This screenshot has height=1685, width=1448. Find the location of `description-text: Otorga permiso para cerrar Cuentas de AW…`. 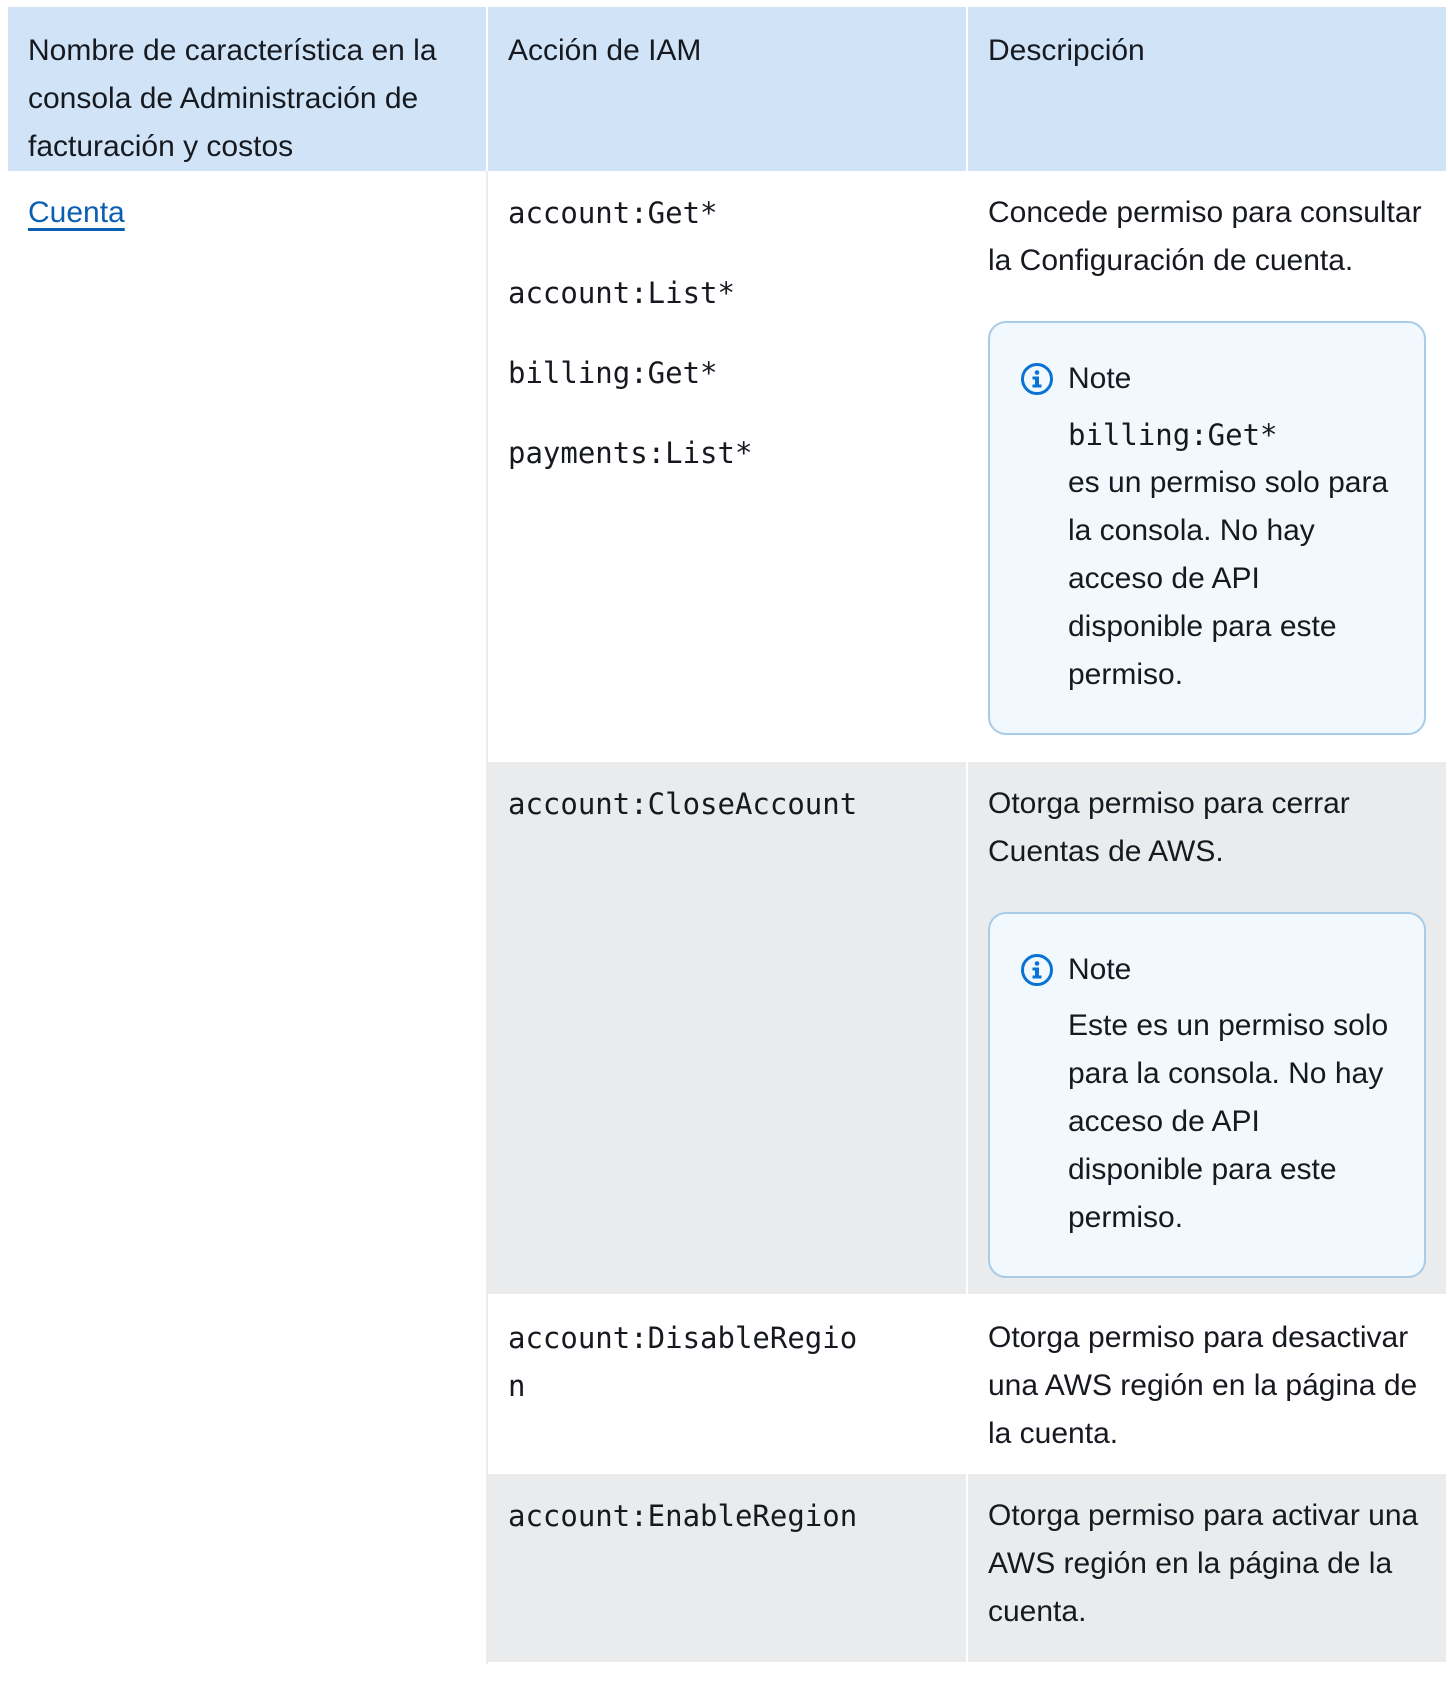

description-text: Otorga permiso para cerrar Cuentas de AW… is located at coordinates (1169, 827).